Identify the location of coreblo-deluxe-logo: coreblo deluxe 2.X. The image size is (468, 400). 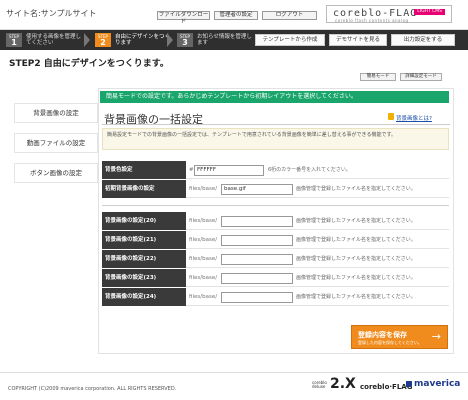
(334, 386).